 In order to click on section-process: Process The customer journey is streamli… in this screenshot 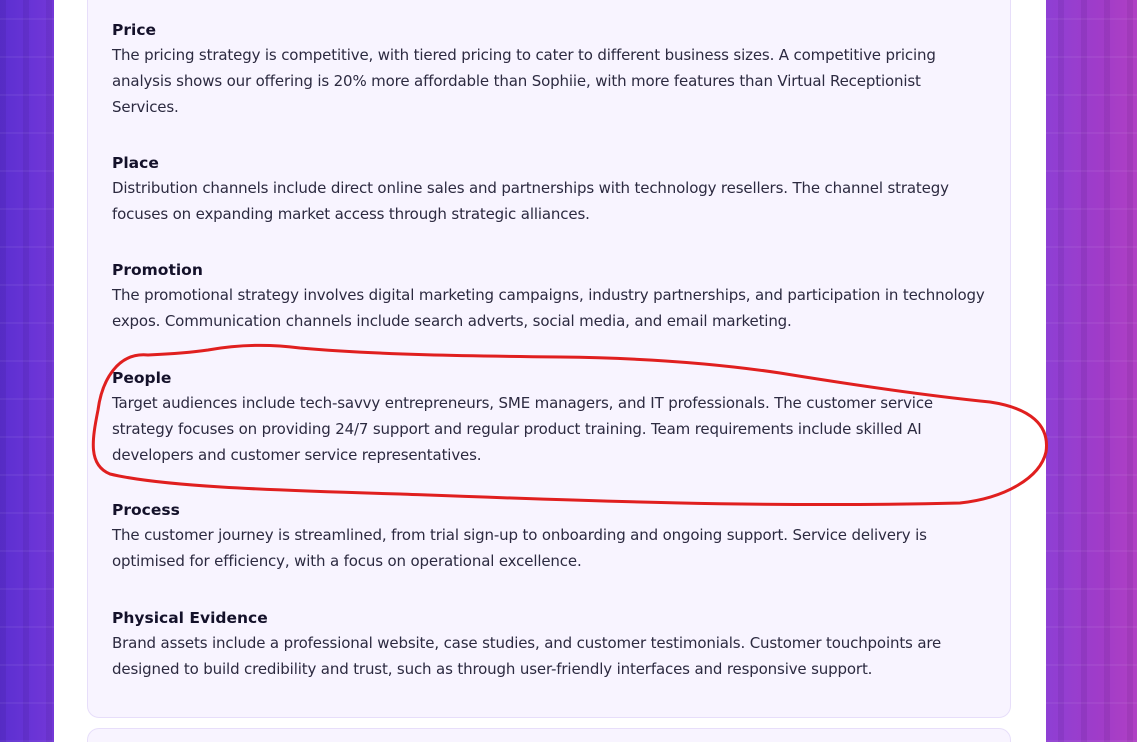, I will do `click(552, 536)`.